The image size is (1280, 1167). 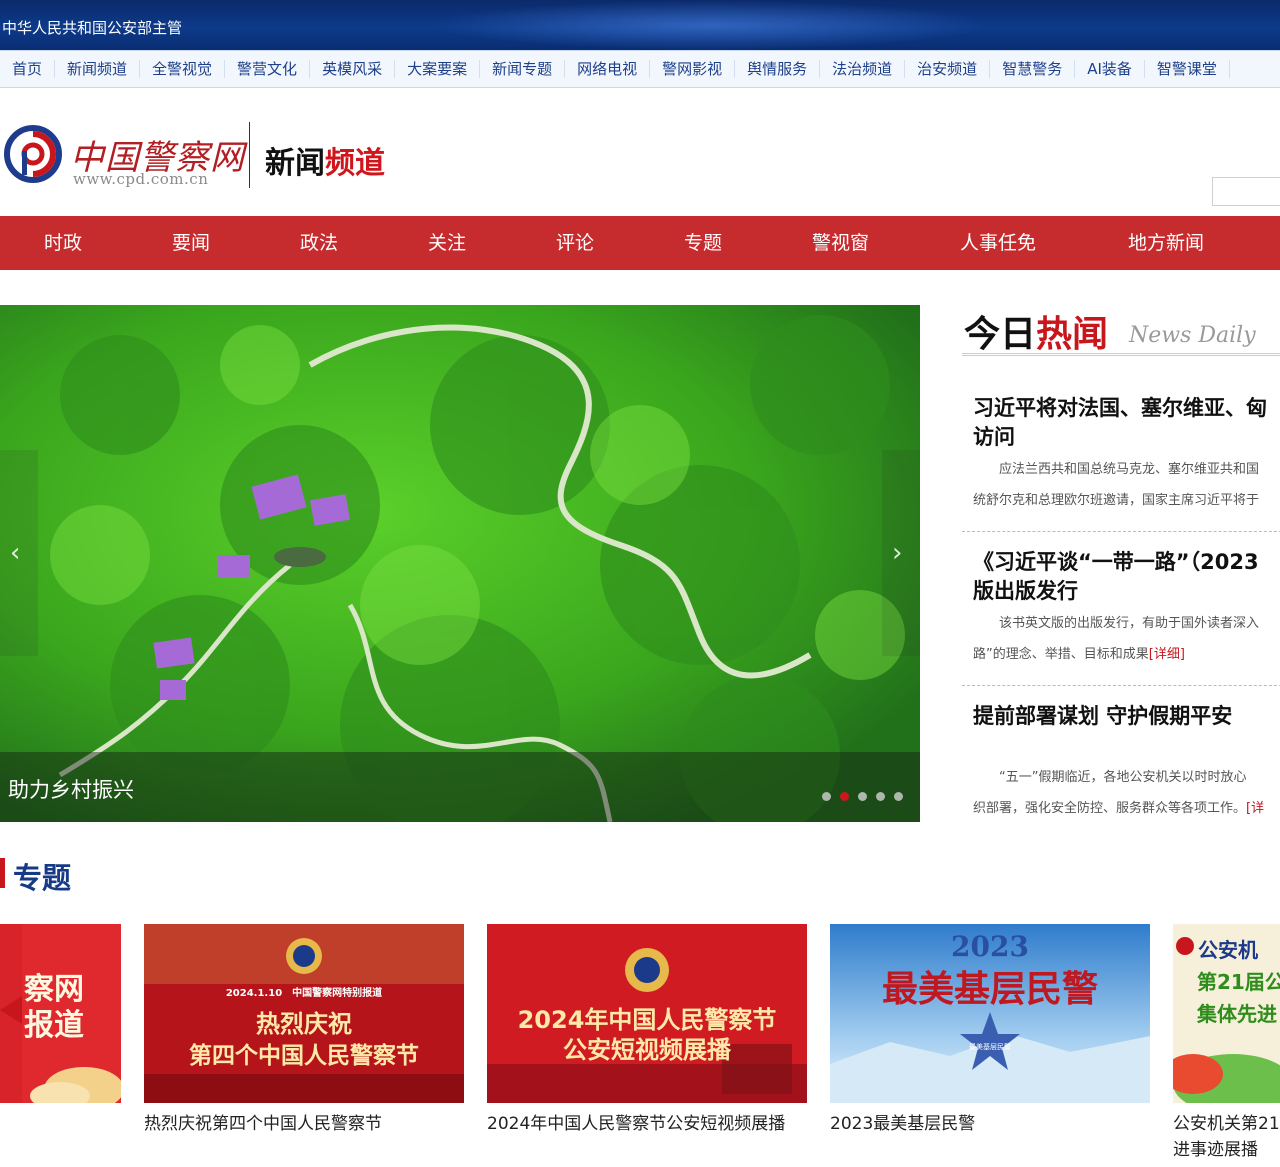 I want to click on news-headline: 提前部署谋划 守护假期平安, so click(x=1102, y=716).